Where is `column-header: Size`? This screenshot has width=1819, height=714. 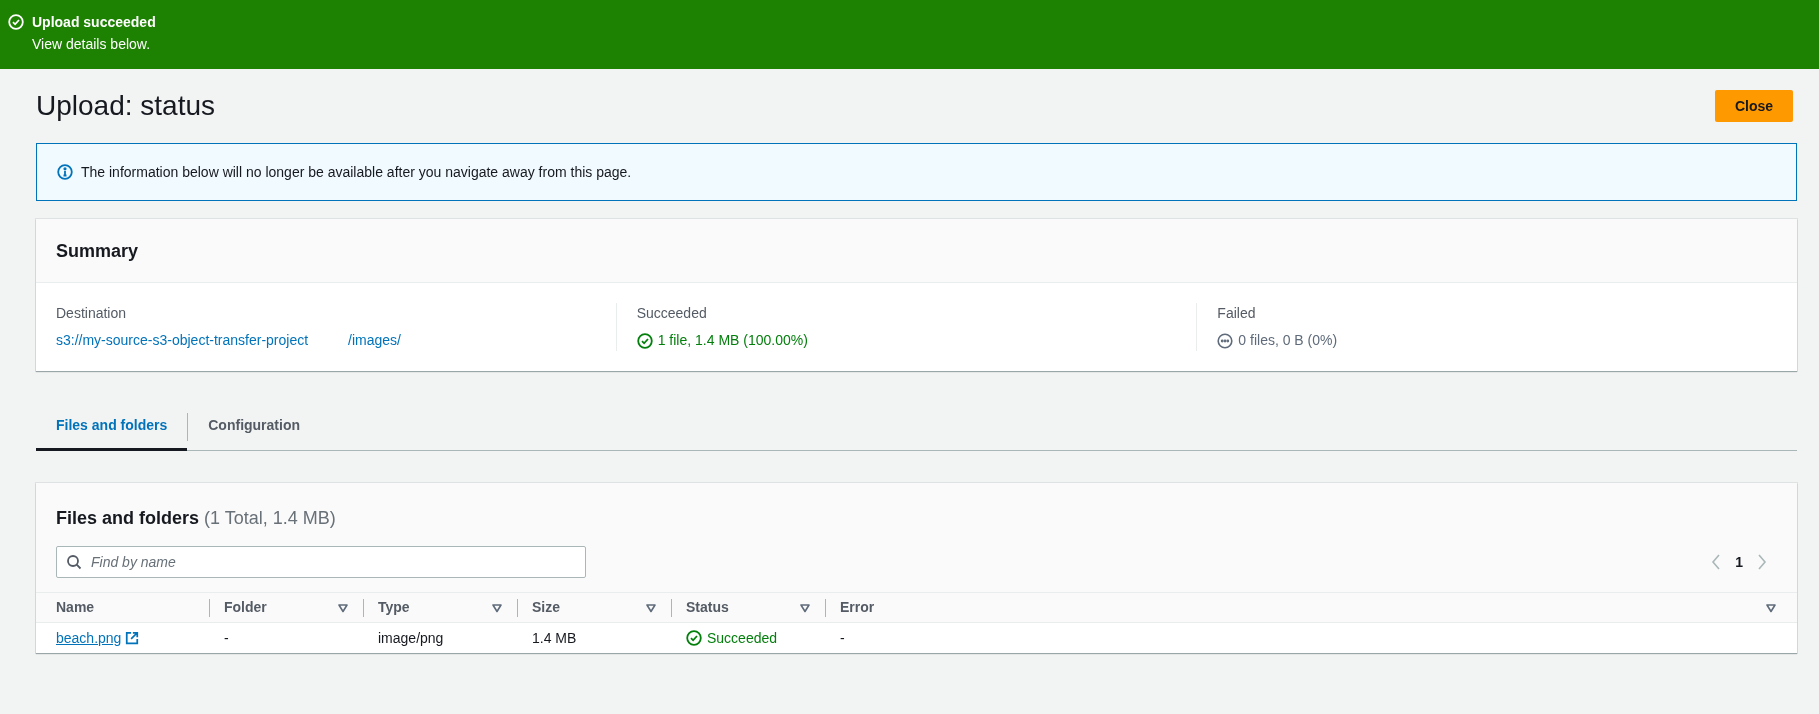 column-header: Size is located at coordinates (546, 607).